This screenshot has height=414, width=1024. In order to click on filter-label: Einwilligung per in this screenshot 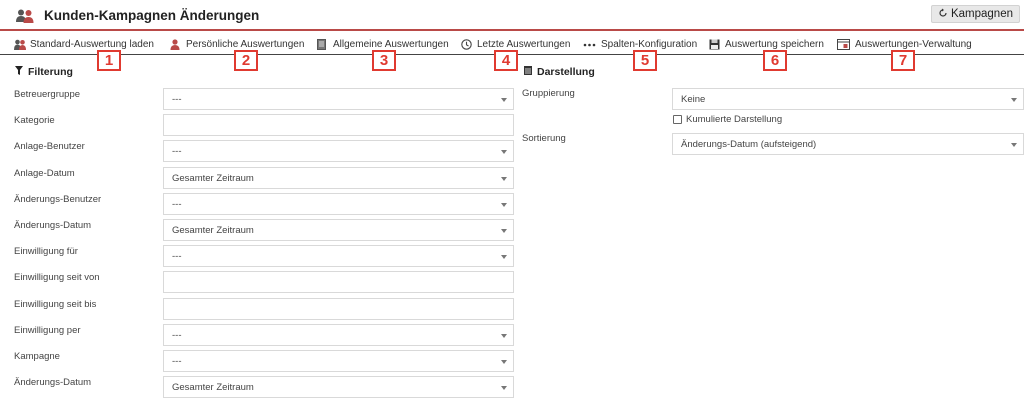, I will do `click(47, 330)`.